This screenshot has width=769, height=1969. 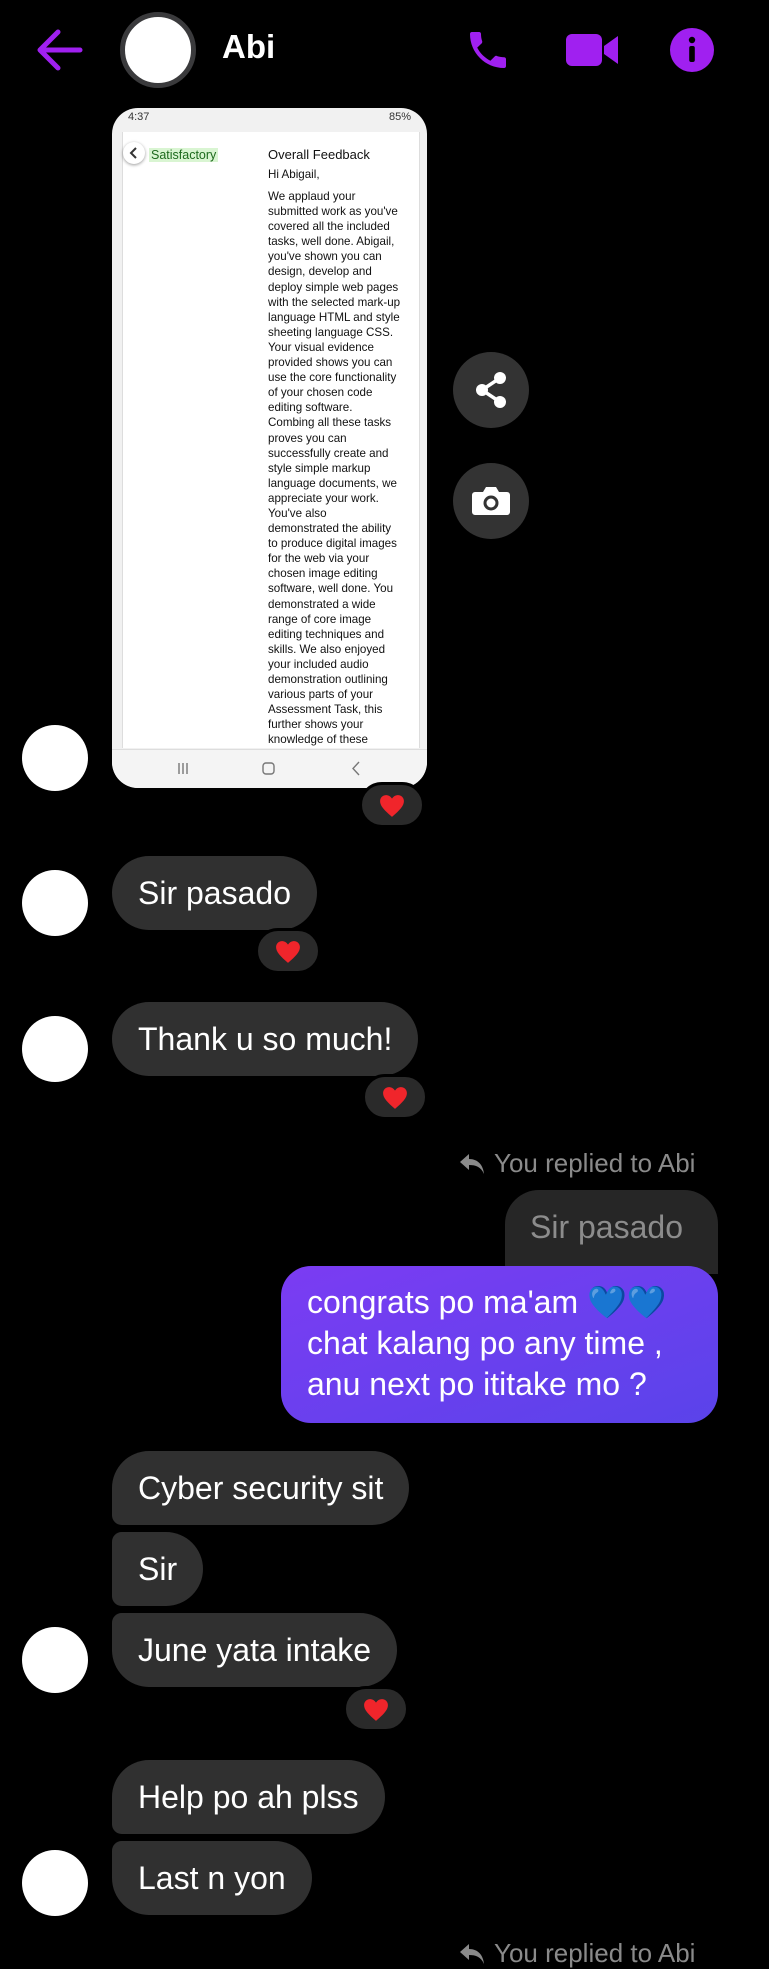 What do you see at coordinates (334, 317) in the screenshot?
I see `feedback-line: language HTML and style` at bounding box center [334, 317].